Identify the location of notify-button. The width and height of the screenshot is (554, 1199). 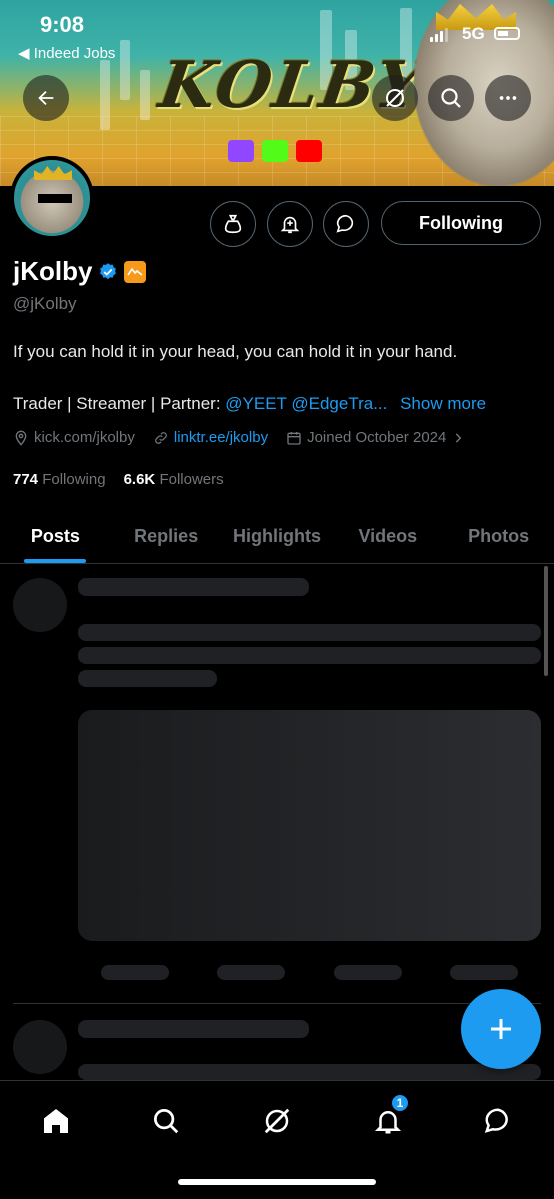
(290, 224).